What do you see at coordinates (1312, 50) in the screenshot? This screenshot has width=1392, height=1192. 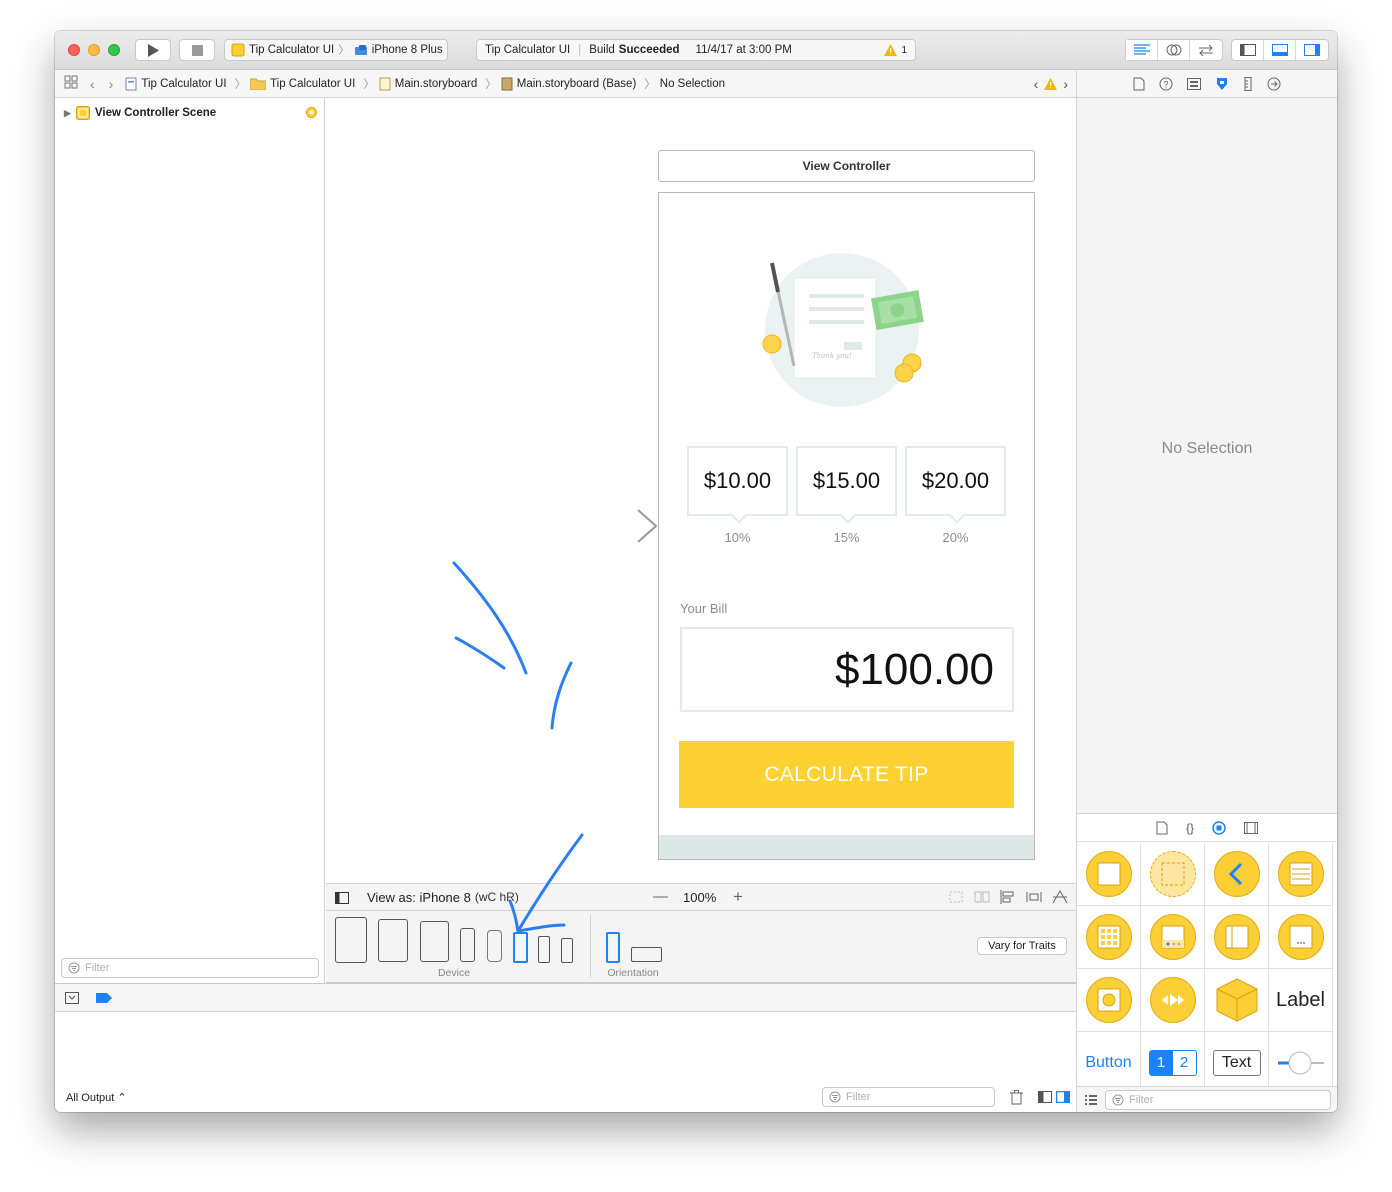 I see `utilities-toggle-button` at bounding box center [1312, 50].